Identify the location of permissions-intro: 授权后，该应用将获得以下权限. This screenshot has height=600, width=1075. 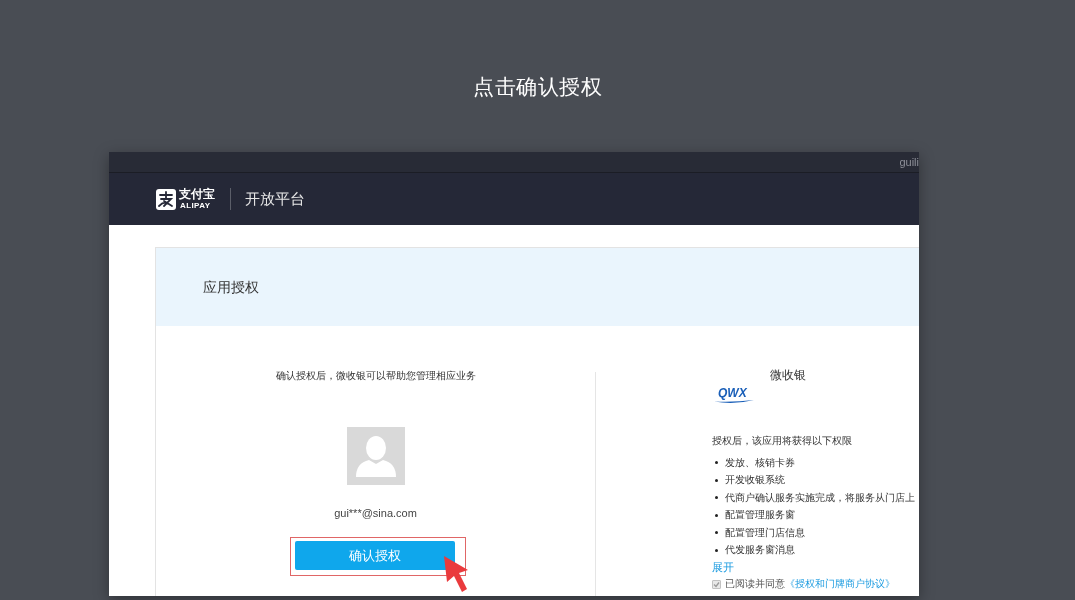
(782, 441).